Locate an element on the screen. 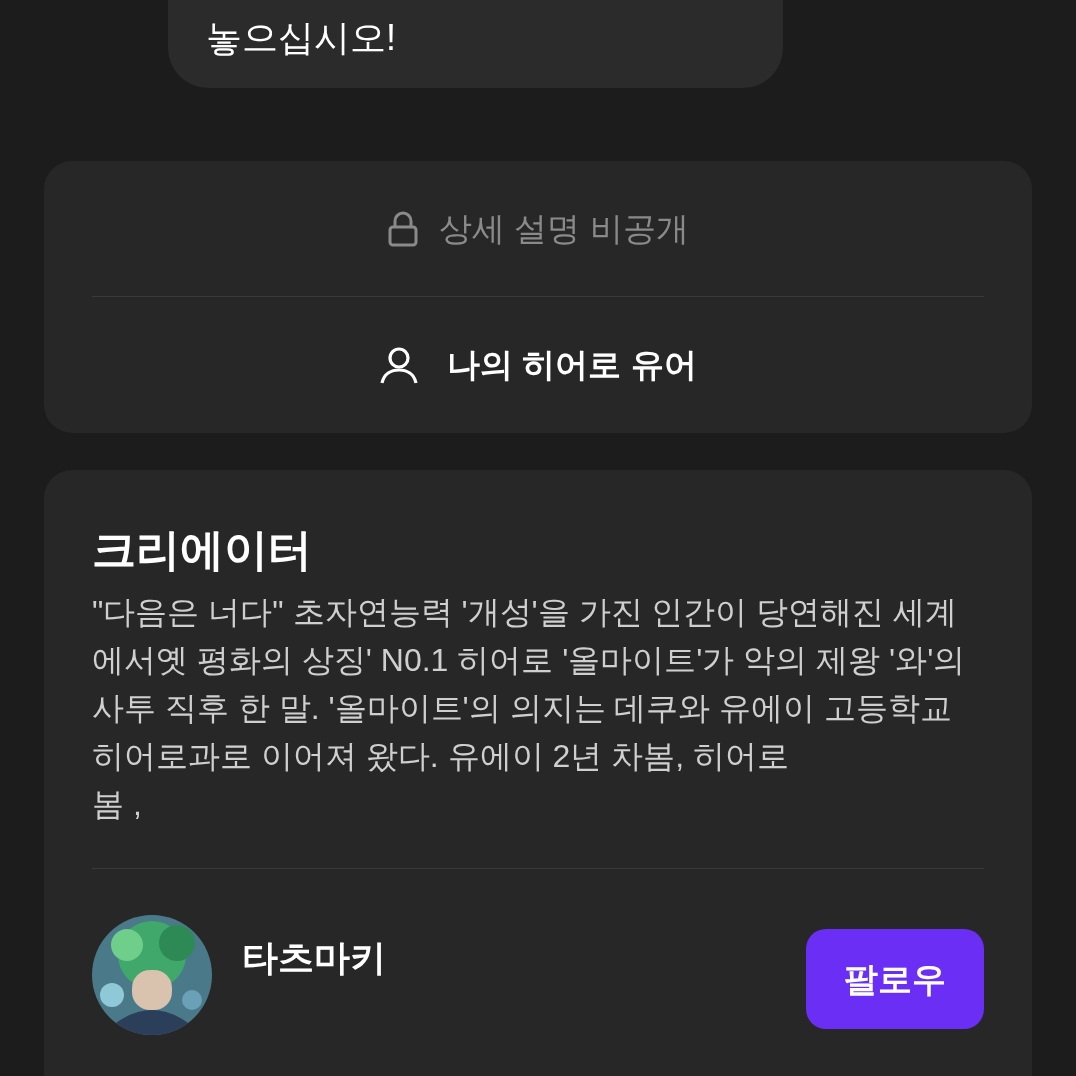 Image resolution: width=1076 pixels, height=1076 pixels. message-text: 놓으십시오! is located at coordinates (301, 38).